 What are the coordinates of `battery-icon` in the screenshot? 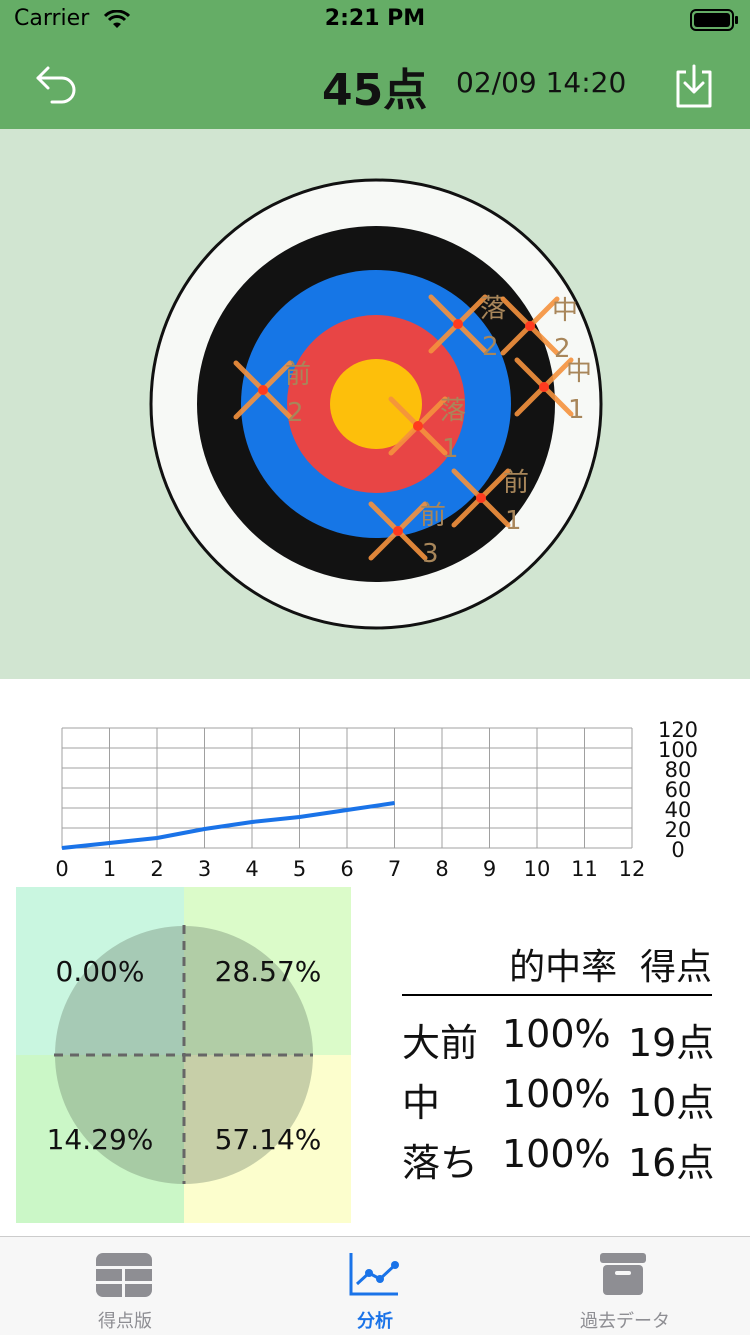 It's located at (714, 20).